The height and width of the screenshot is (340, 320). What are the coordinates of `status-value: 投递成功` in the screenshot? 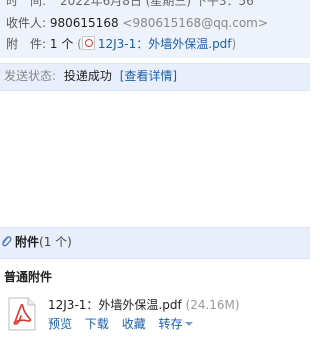 It's located at (87, 76).